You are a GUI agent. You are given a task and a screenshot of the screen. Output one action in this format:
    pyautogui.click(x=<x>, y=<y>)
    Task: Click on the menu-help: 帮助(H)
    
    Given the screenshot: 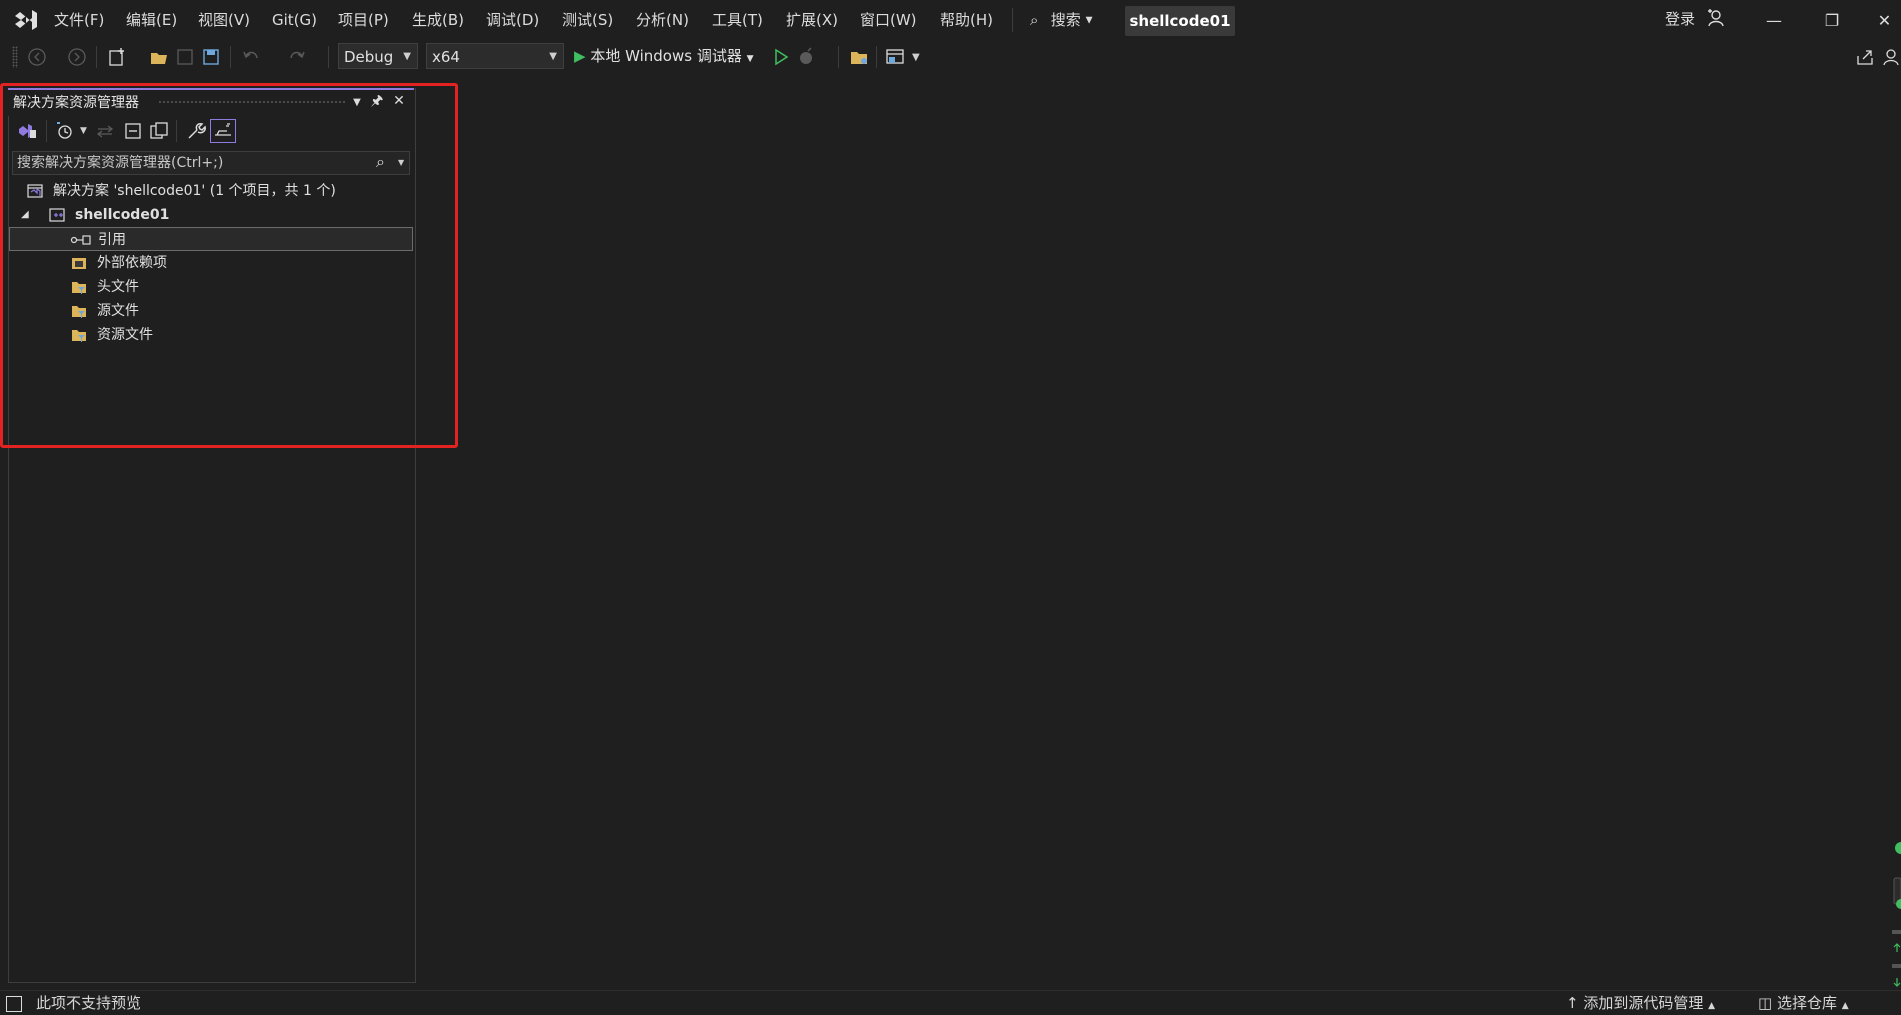 What is the action you would take?
    pyautogui.click(x=966, y=20)
    